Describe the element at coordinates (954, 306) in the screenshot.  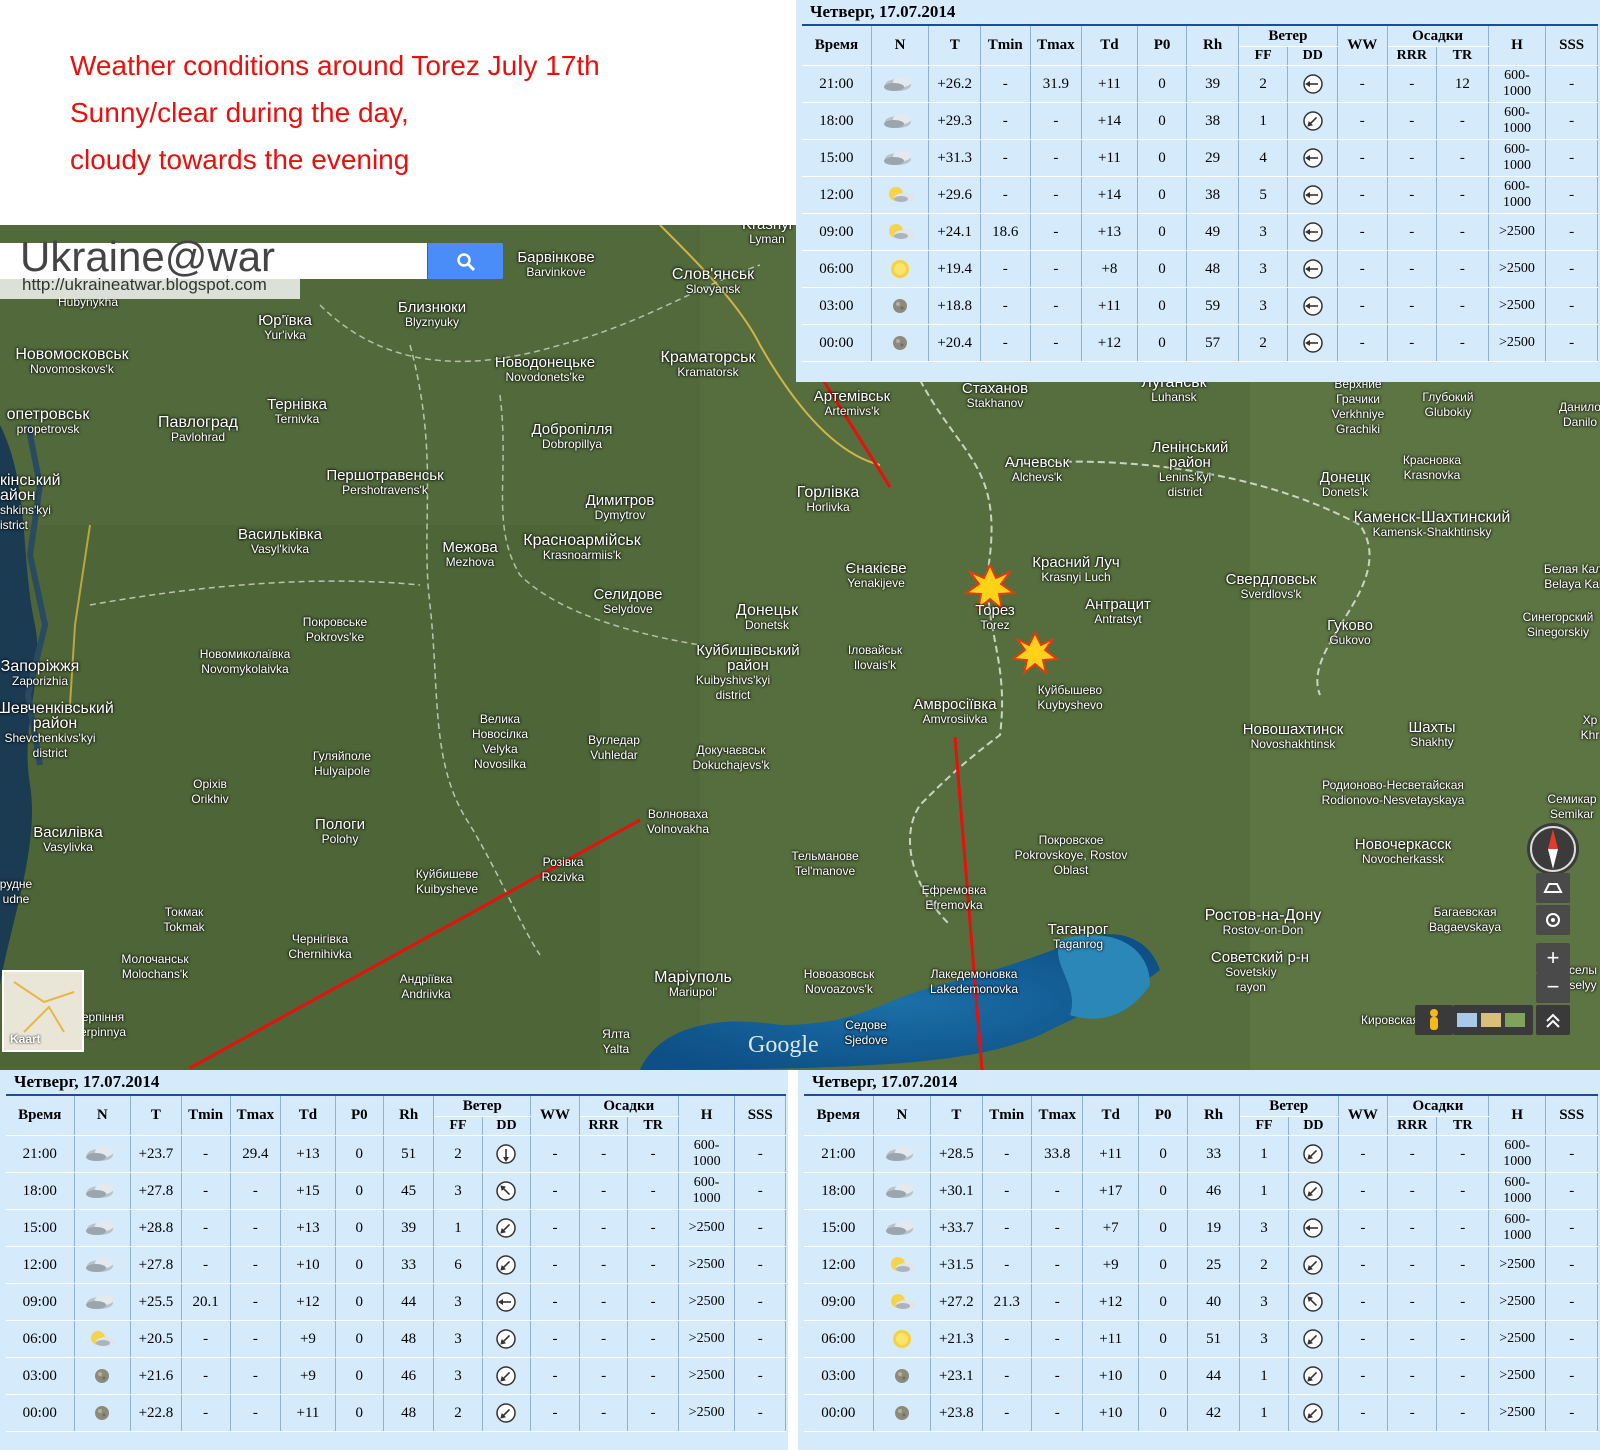
I see `t-cell: +18.8` at that location.